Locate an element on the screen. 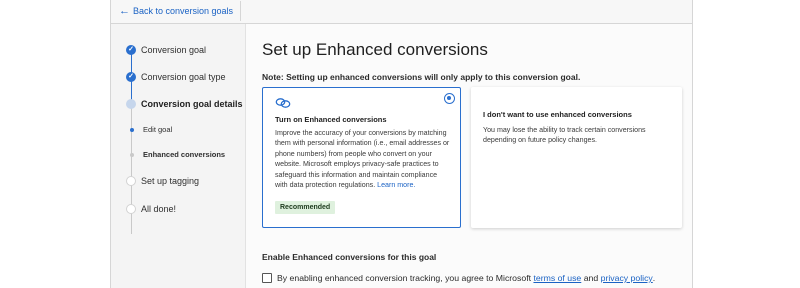 The width and height of the screenshot is (800, 288). step-label: Conversion goal is located at coordinates (174, 50).